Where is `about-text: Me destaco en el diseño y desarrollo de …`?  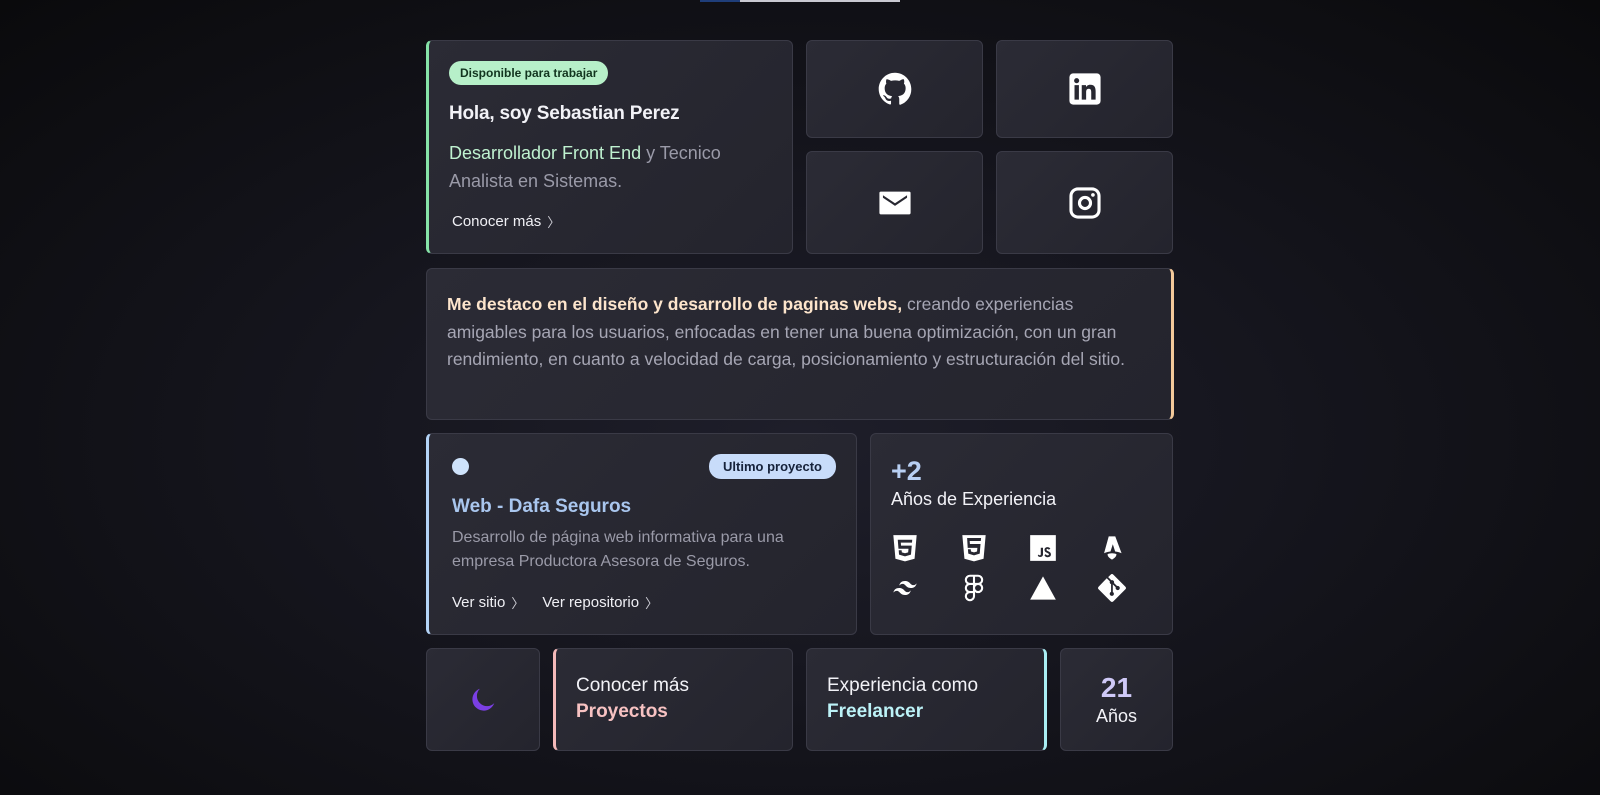
about-text: Me destaco en el diseño y desarrollo de … is located at coordinates (799, 332).